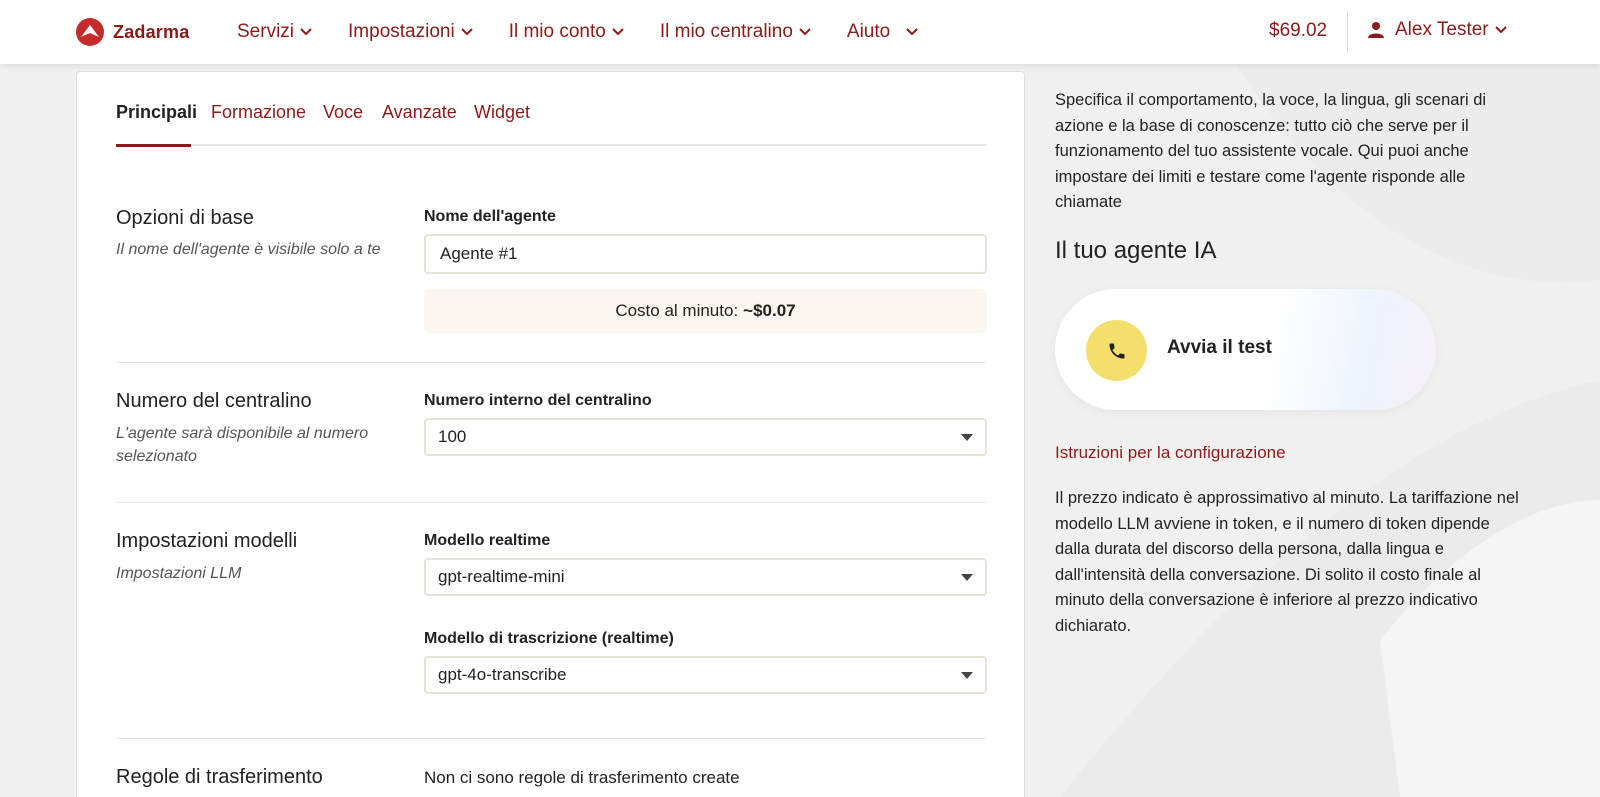  I want to click on call-button-circle, so click(1116, 350).